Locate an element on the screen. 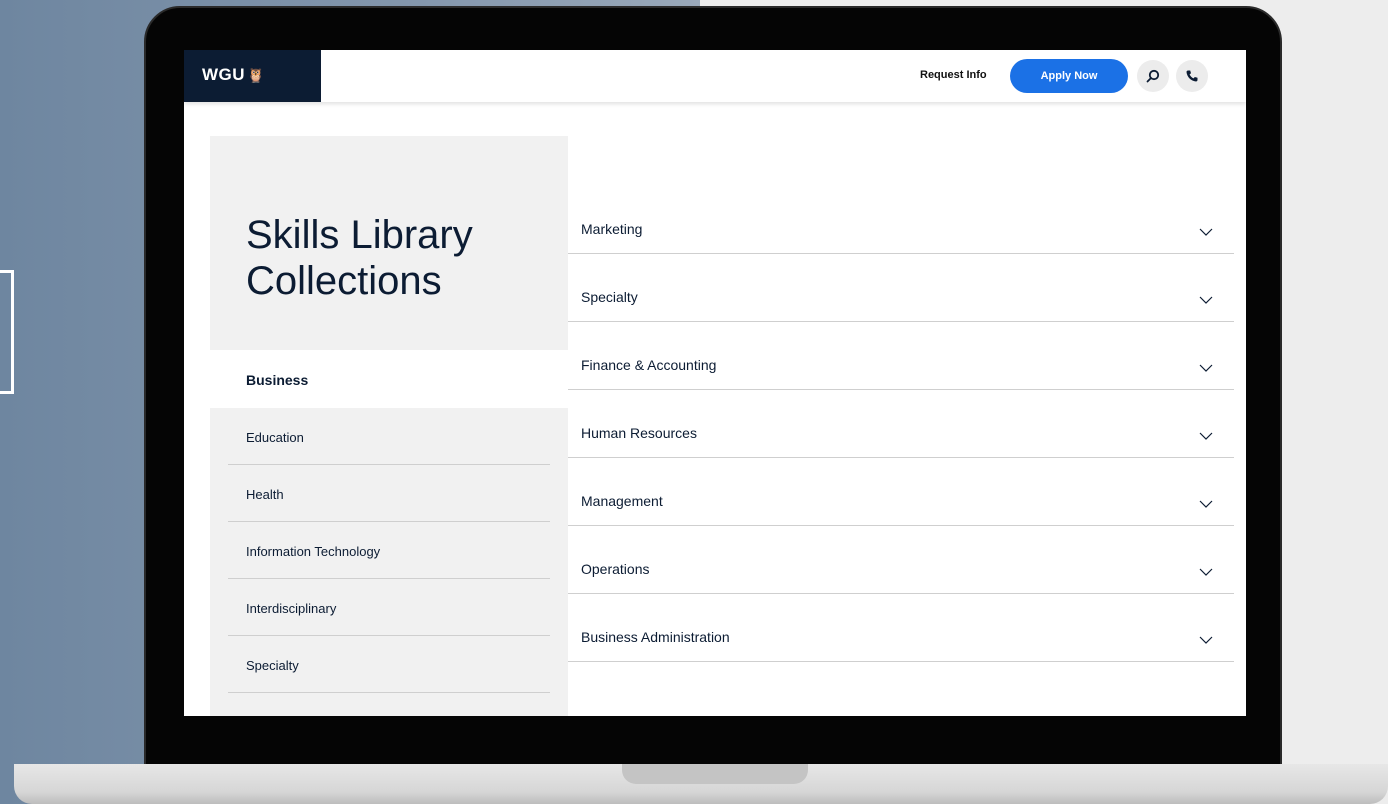 This screenshot has width=1388, height=804. phone-icon is located at coordinates (1192, 76).